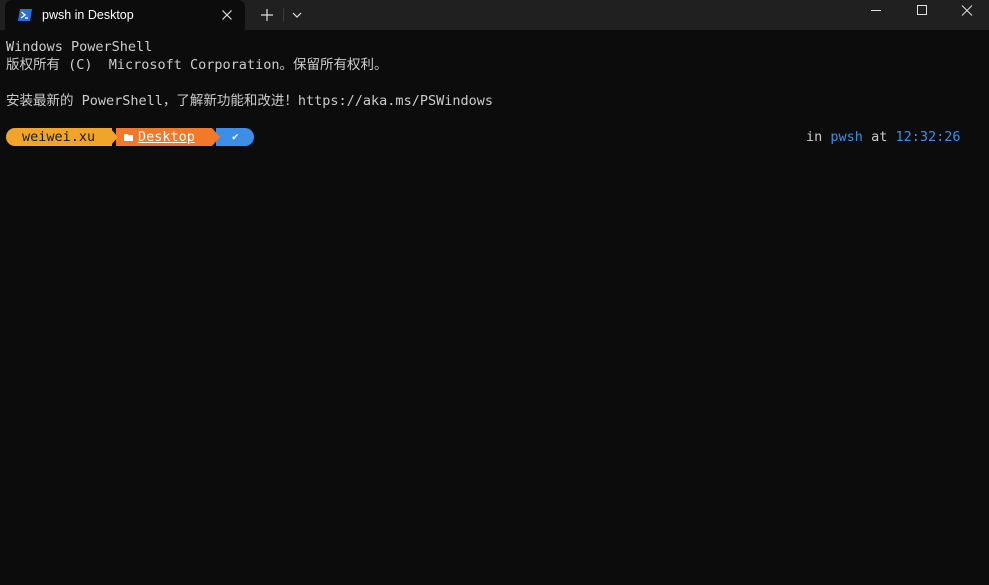  Describe the element at coordinates (197, 65) in the screenshot. I see `output-line: 版权所有 (C) Microsoft Corporation。保留所有权利。` at that location.